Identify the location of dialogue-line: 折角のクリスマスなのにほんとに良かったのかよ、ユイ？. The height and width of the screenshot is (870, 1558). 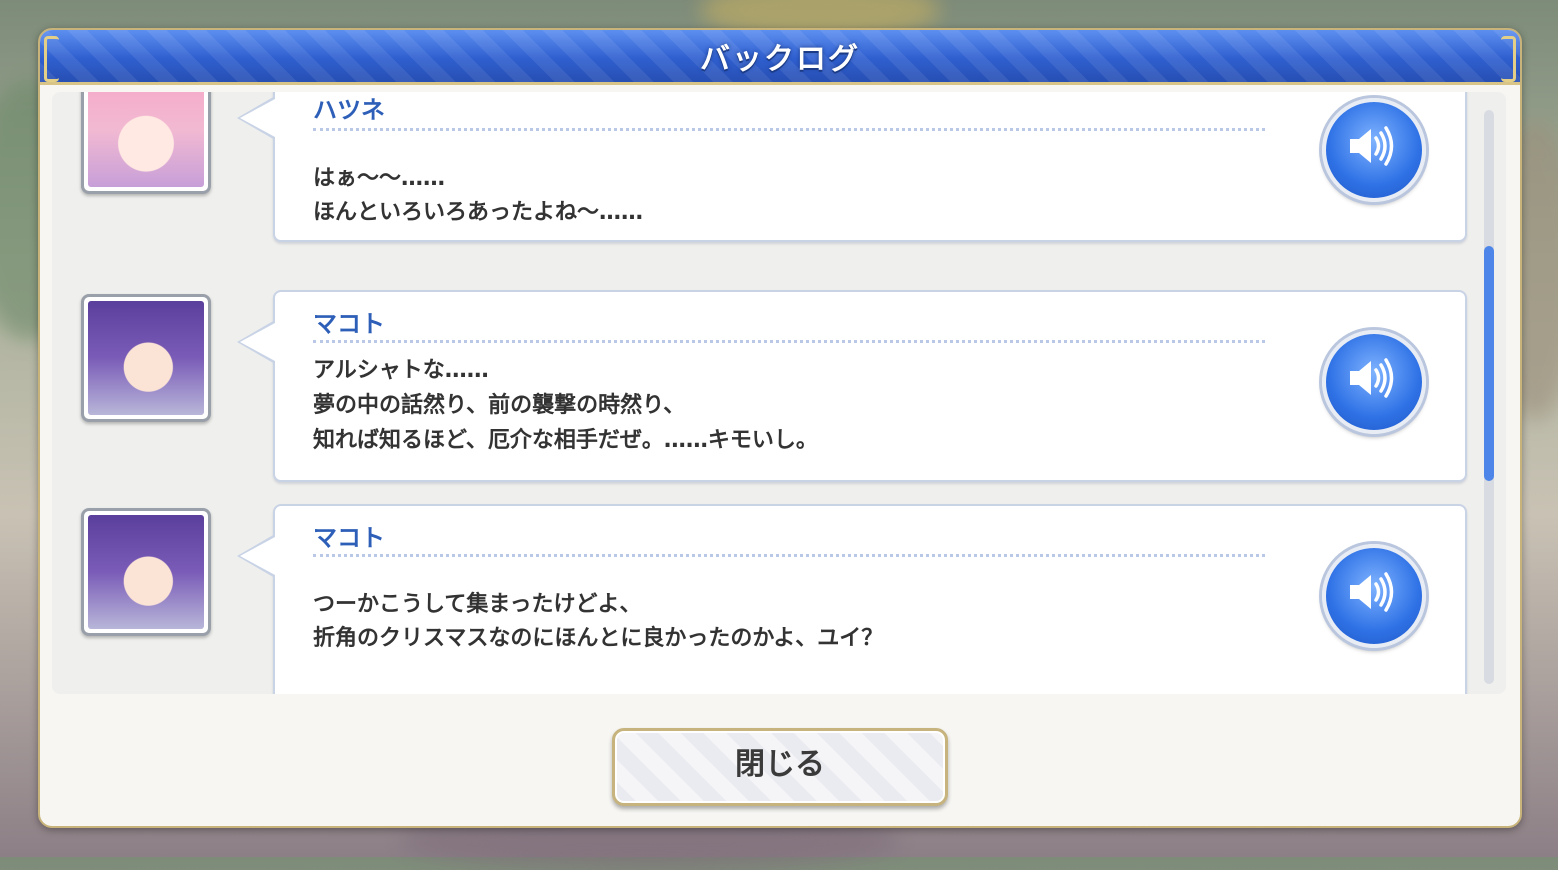
(598, 638).